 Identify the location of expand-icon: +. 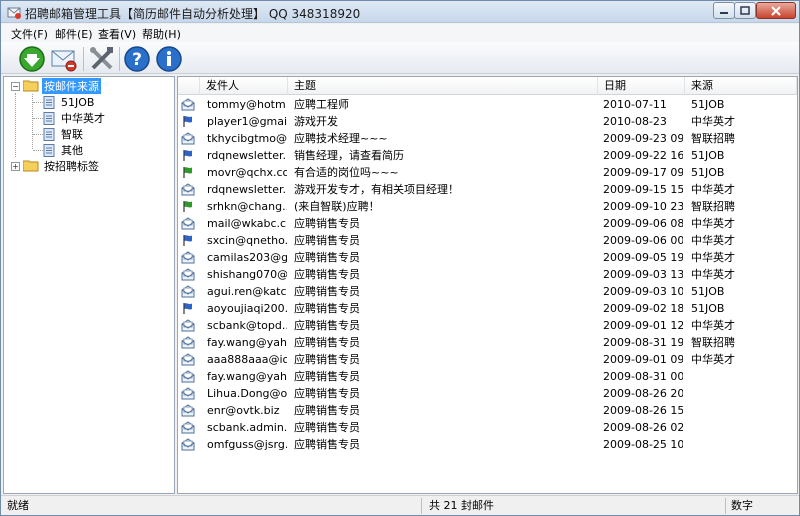
(15, 166).